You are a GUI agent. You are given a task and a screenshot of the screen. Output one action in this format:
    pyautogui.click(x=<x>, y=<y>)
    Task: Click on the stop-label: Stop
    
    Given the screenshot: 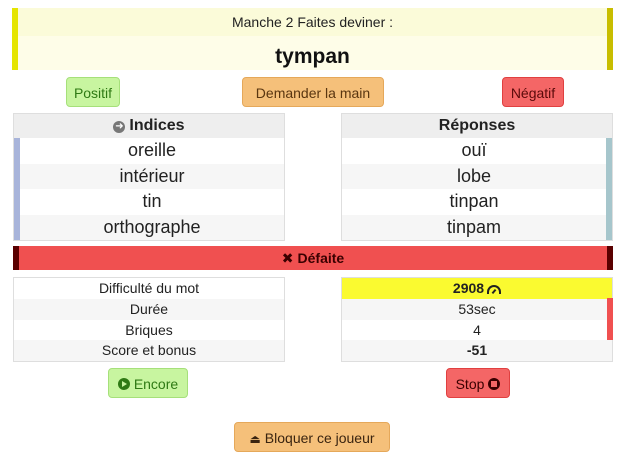 What is the action you would take?
    pyautogui.click(x=470, y=384)
    